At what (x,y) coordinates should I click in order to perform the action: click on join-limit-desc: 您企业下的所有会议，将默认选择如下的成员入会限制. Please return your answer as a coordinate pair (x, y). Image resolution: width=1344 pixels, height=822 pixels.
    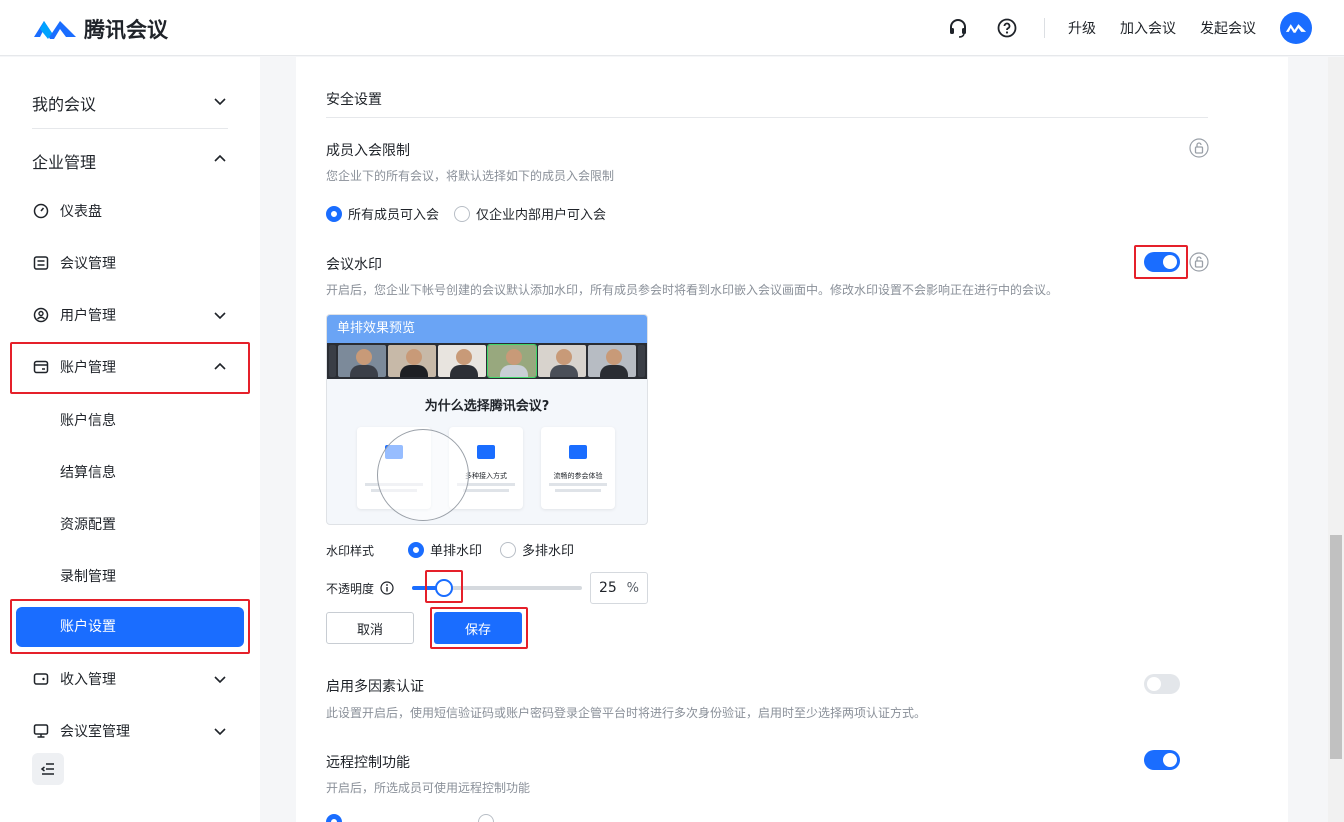
    Looking at the image, I should click on (470, 176).